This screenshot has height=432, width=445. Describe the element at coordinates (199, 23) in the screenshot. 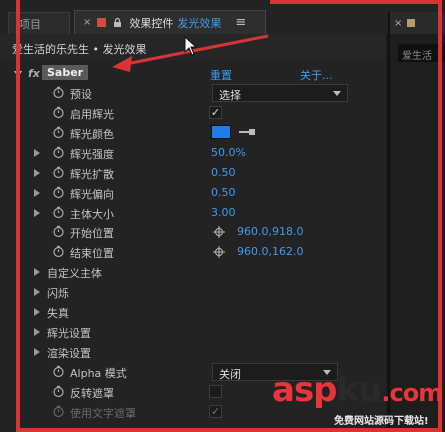

I see `tab-layer-name: 发光效果` at that location.